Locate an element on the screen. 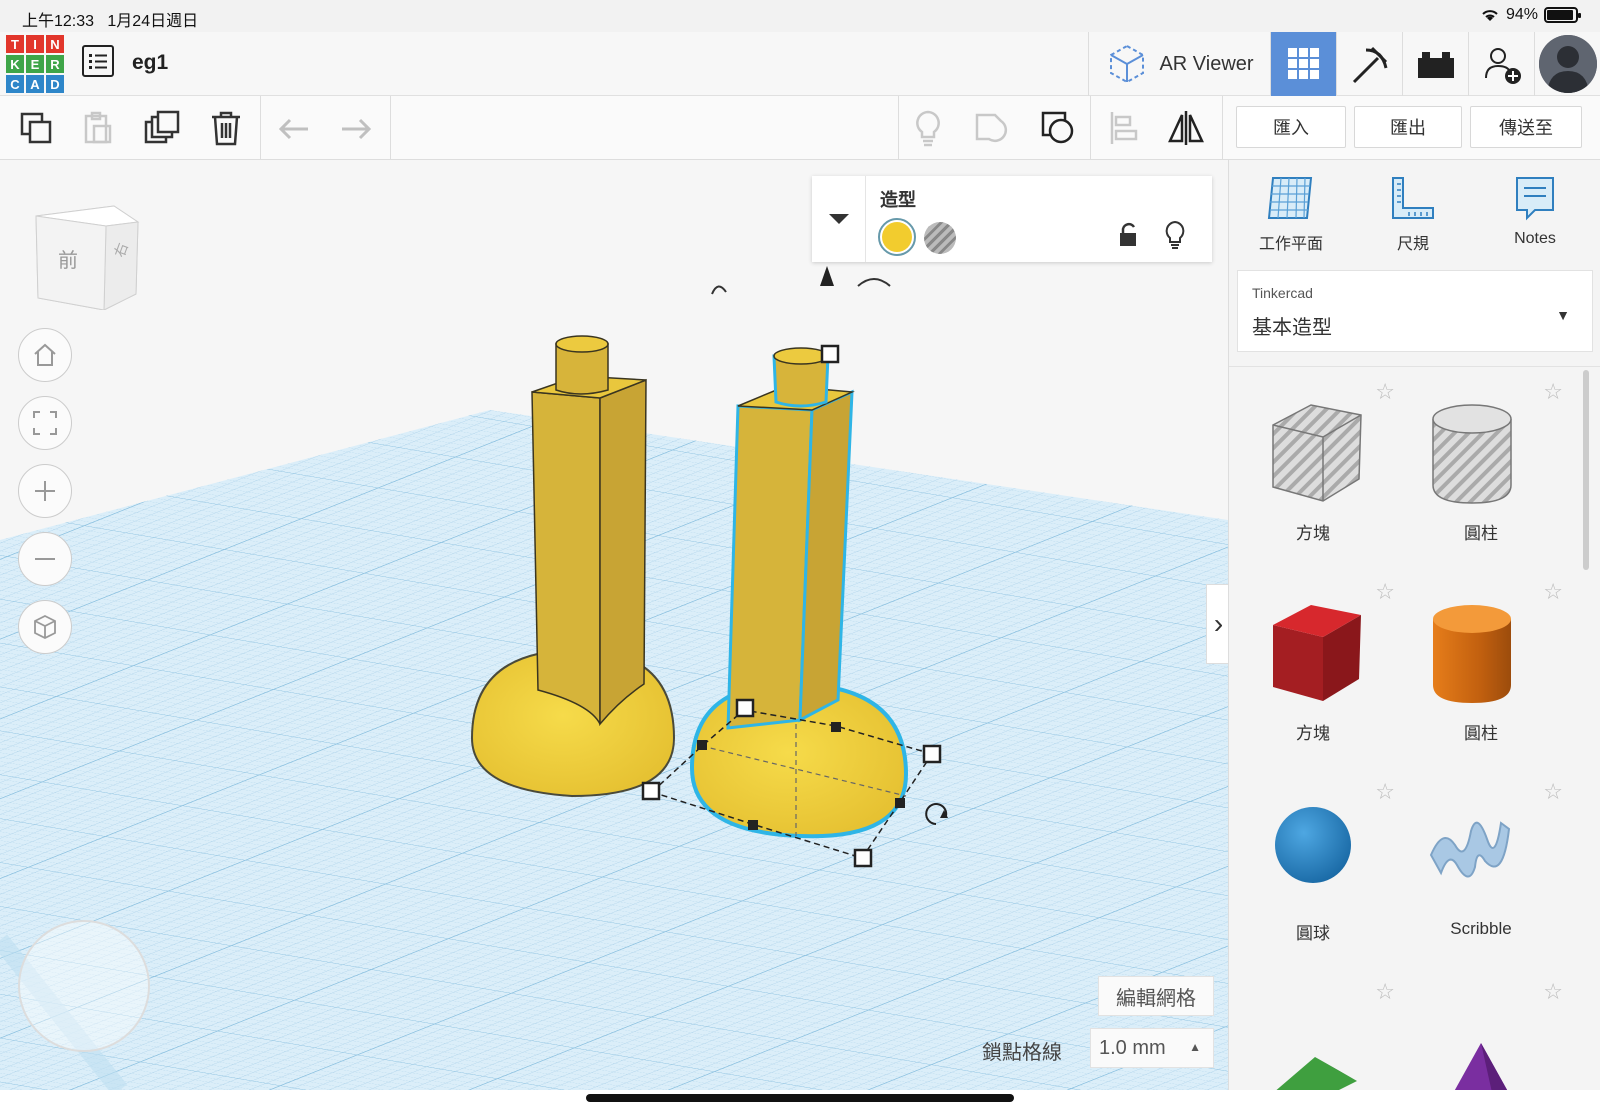 This screenshot has height=1112, width=1600. show-all-button is located at coordinates (928, 128).